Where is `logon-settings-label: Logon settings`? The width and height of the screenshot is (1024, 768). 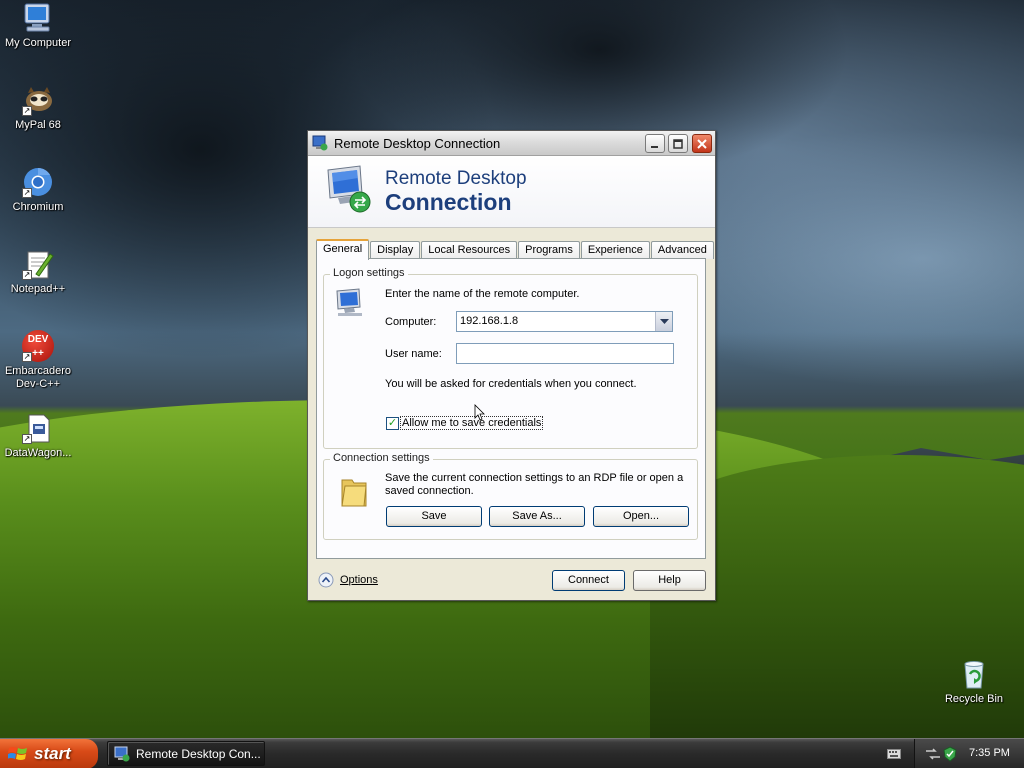 logon-settings-label: Logon settings is located at coordinates (369, 273).